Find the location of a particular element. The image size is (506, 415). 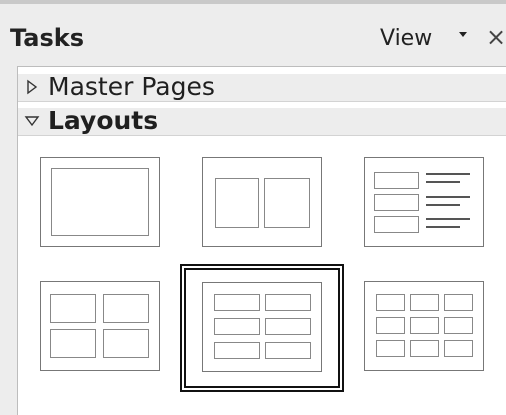

tasks-header: Tasks View × is located at coordinates (253, 35).